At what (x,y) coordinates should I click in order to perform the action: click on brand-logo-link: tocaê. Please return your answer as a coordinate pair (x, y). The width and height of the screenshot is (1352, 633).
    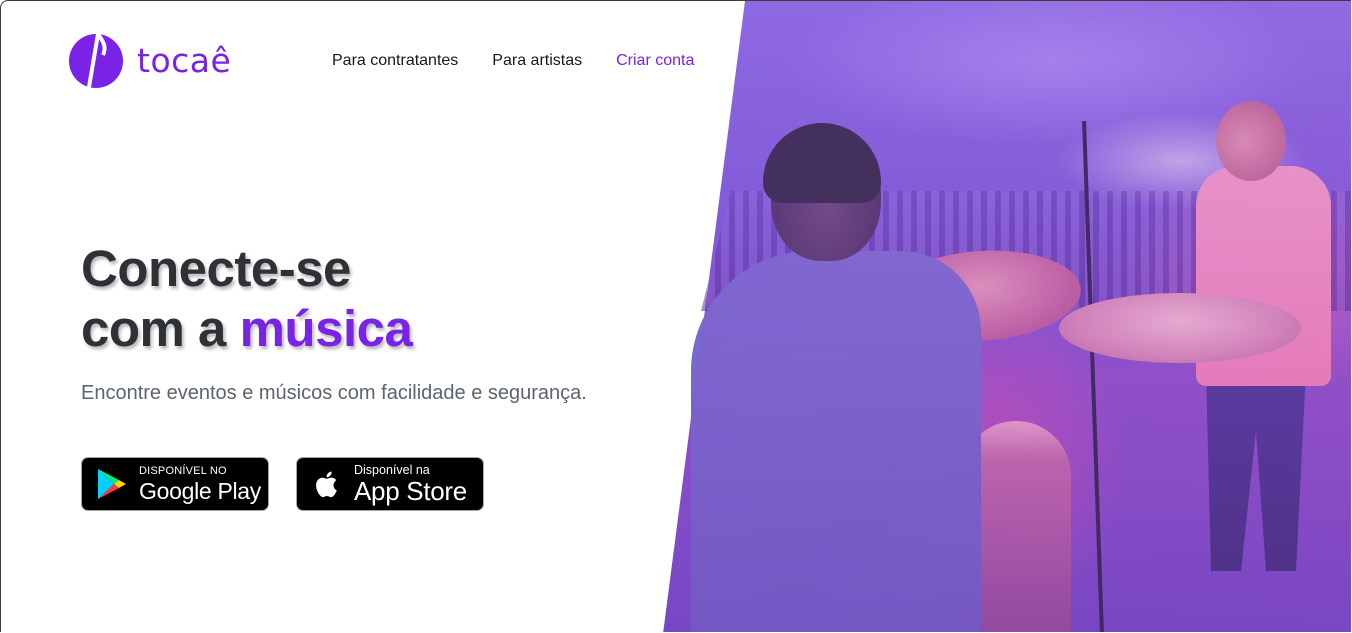
    Looking at the image, I should click on (149, 60).